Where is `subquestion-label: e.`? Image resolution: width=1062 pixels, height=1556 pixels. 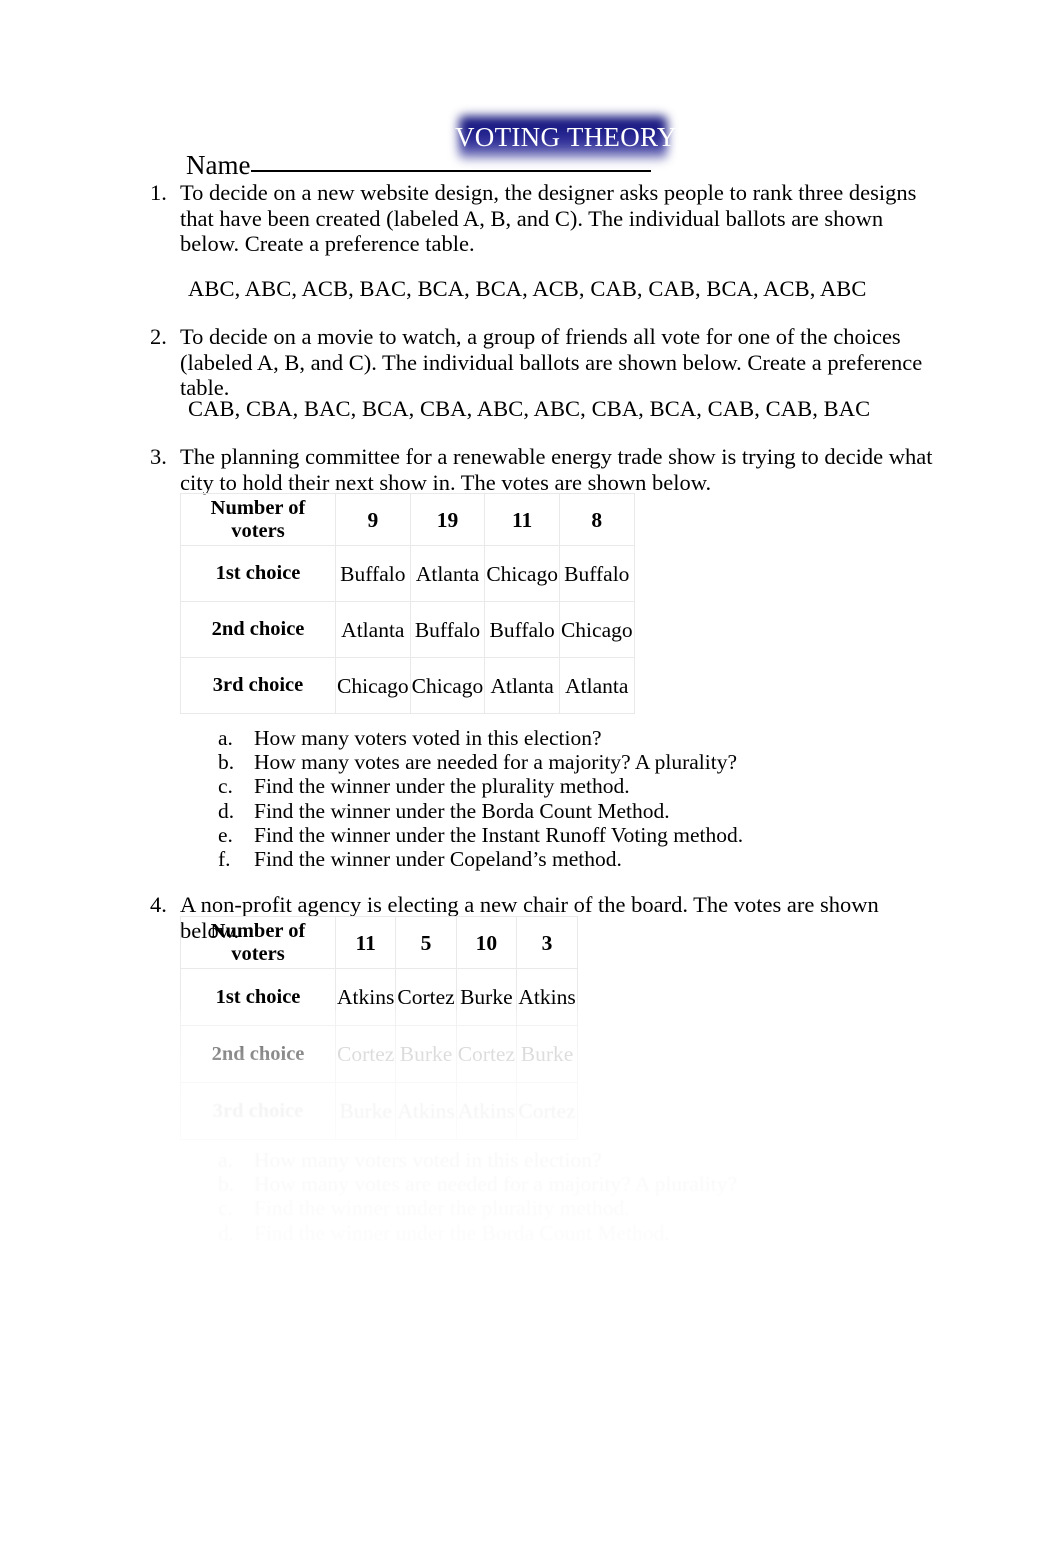
subquestion-label: e. is located at coordinates (225, 834).